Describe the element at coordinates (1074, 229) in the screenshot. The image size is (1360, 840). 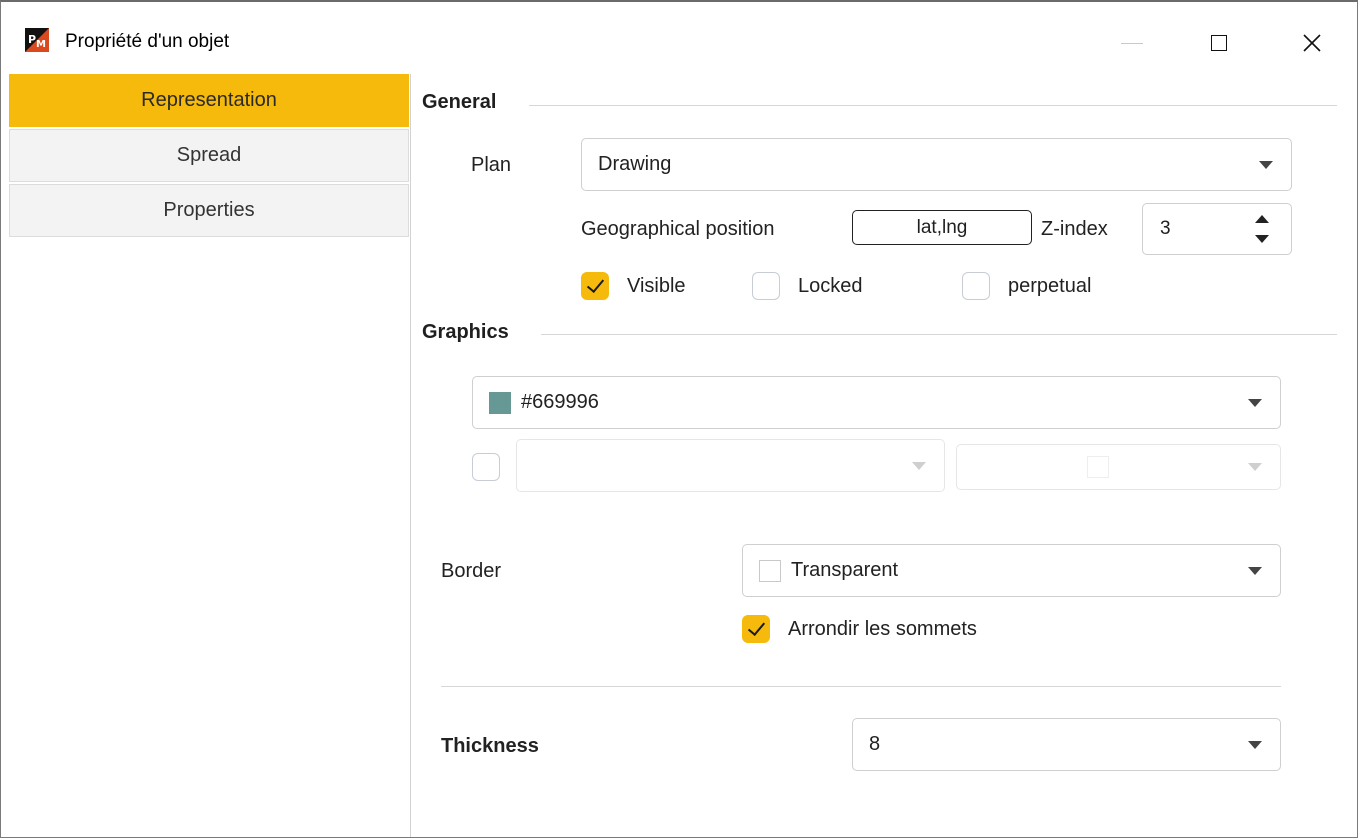
I see `z-index-label: Z-index` at that location.